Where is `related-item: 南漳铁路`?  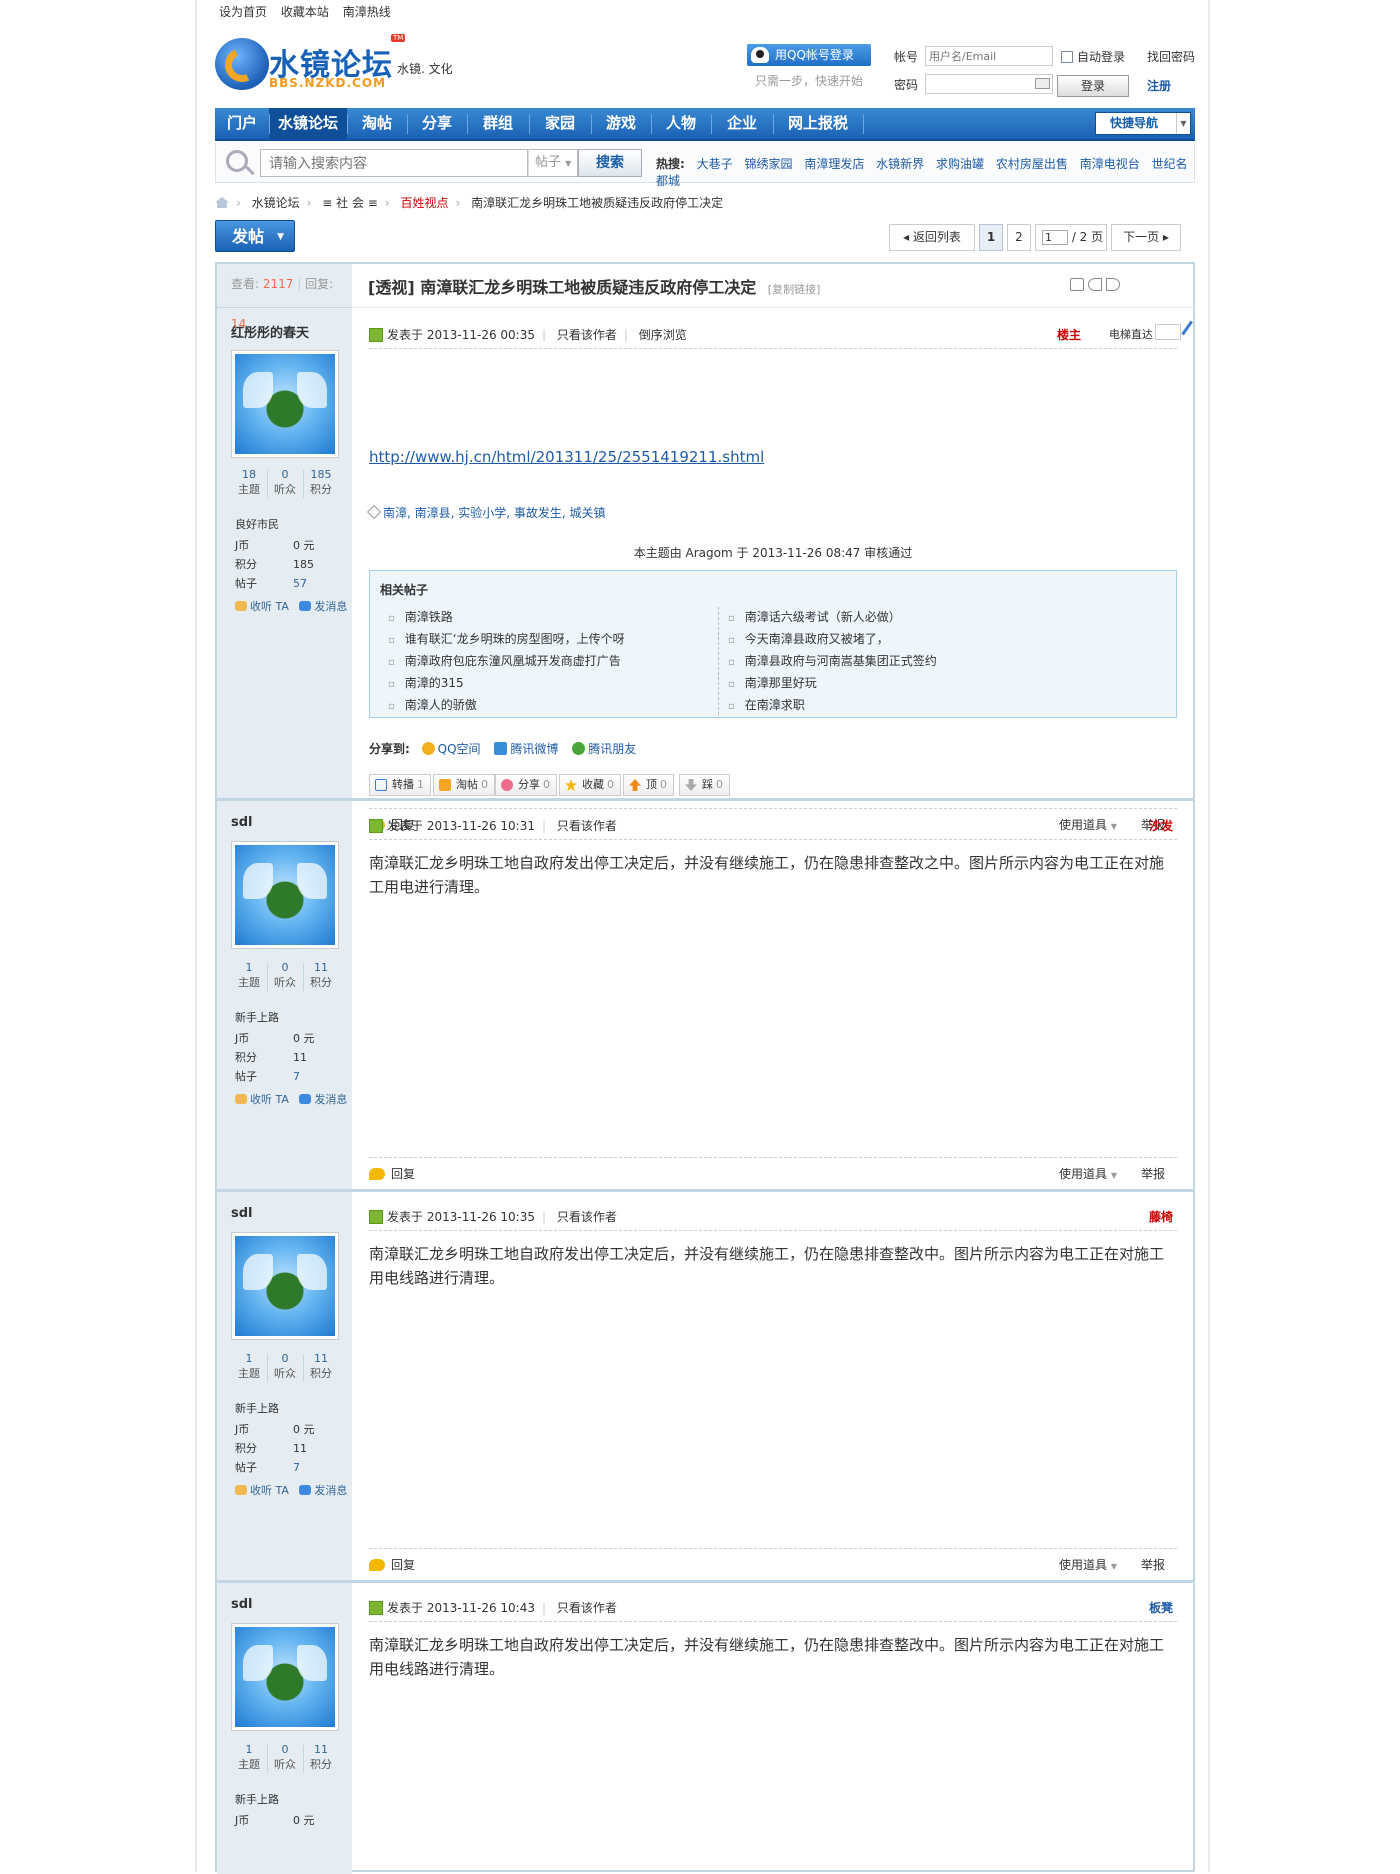
related-item: 南漳铁路 is located at coordinates (506, 618).